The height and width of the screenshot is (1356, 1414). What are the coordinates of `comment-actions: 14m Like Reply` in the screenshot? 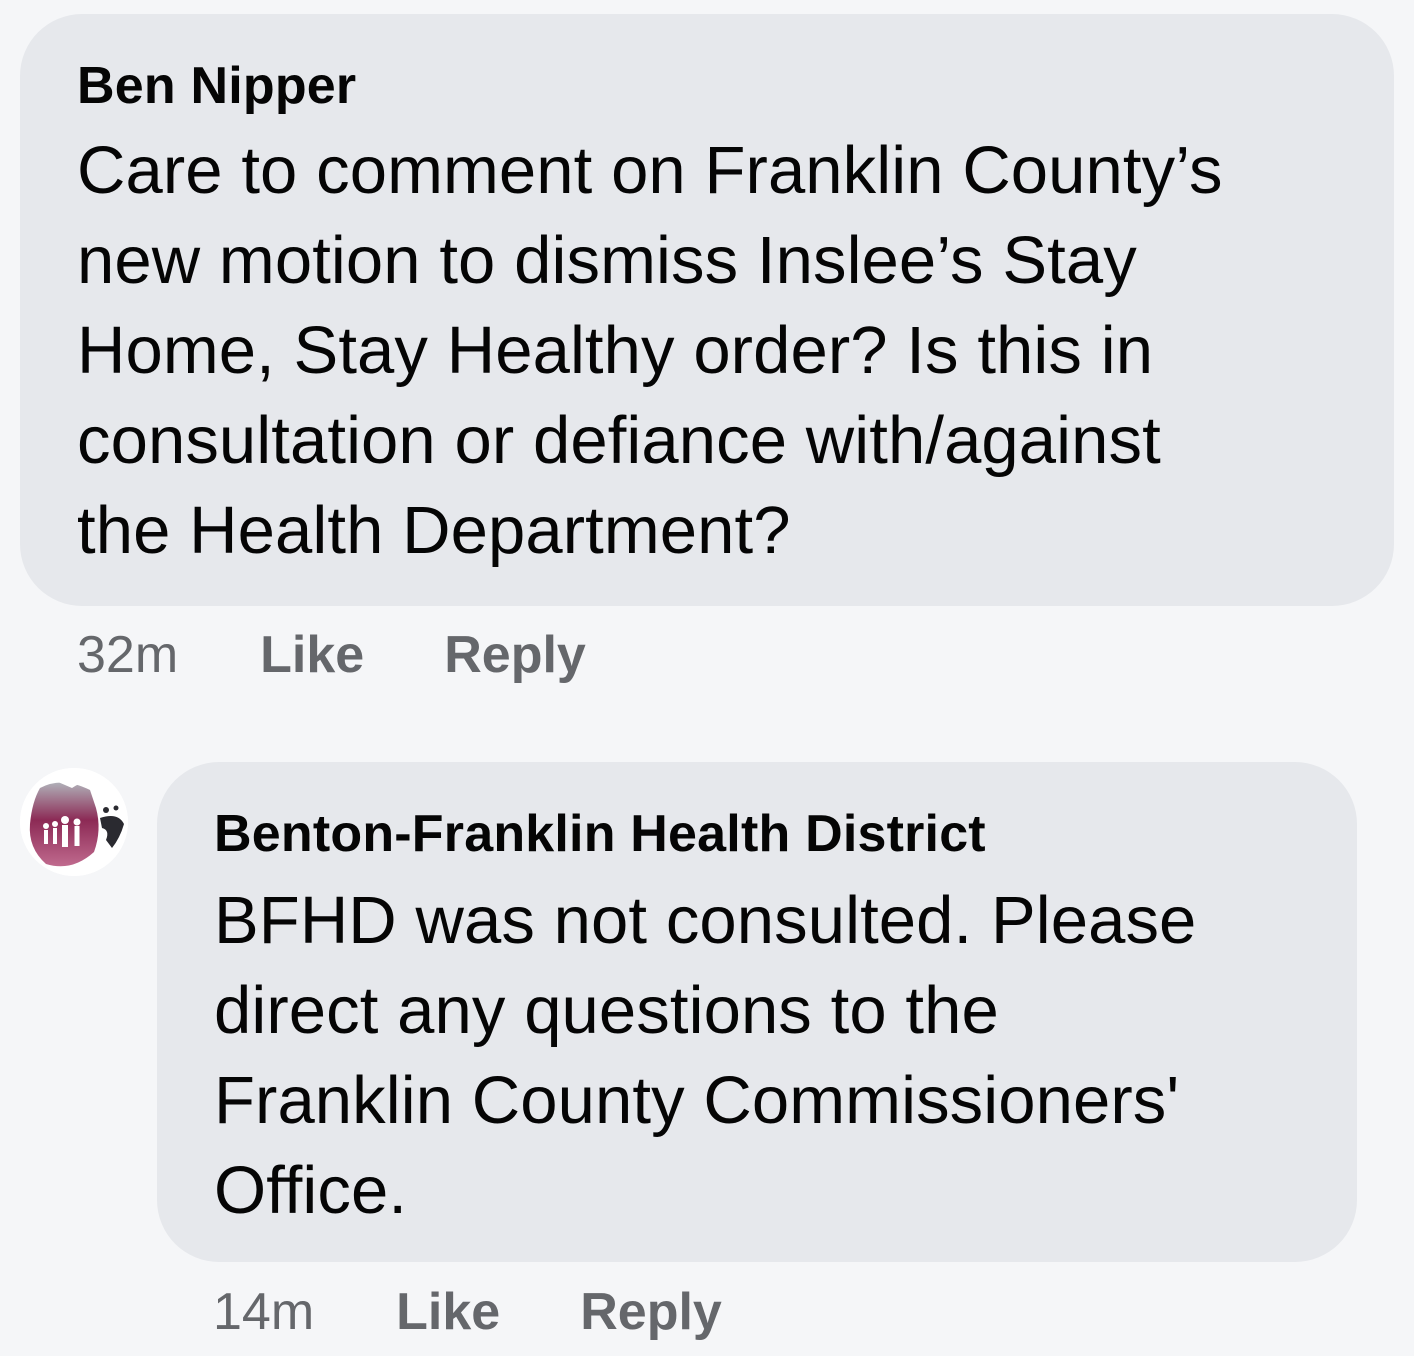 It's located at (467, 1312).